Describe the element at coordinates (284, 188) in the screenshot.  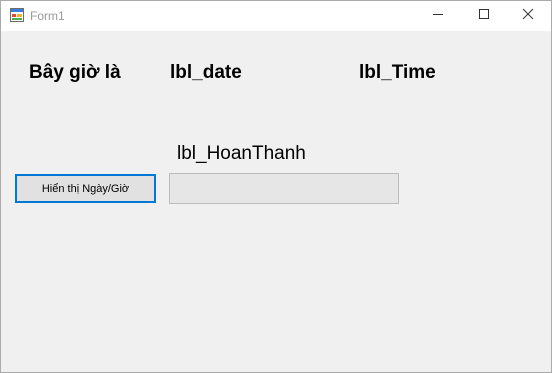
I see `progress-bar` at that location.